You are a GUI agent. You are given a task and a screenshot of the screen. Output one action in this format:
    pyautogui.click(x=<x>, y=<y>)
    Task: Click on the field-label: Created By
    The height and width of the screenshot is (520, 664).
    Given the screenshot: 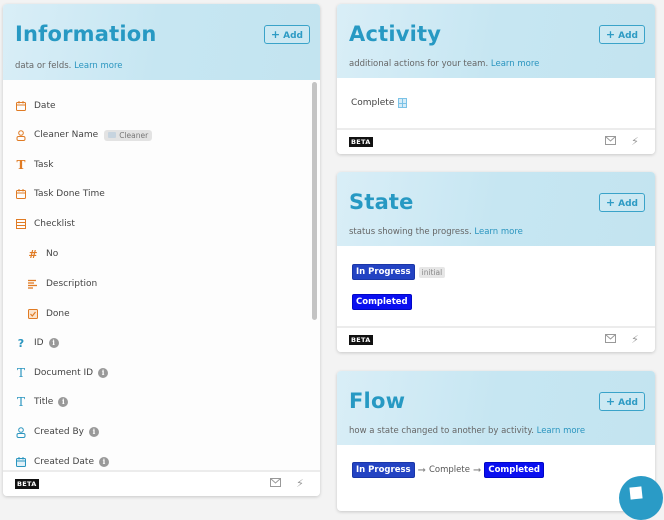 What is the action you would take?
    pyautogui.click(x=59, y=432)
    